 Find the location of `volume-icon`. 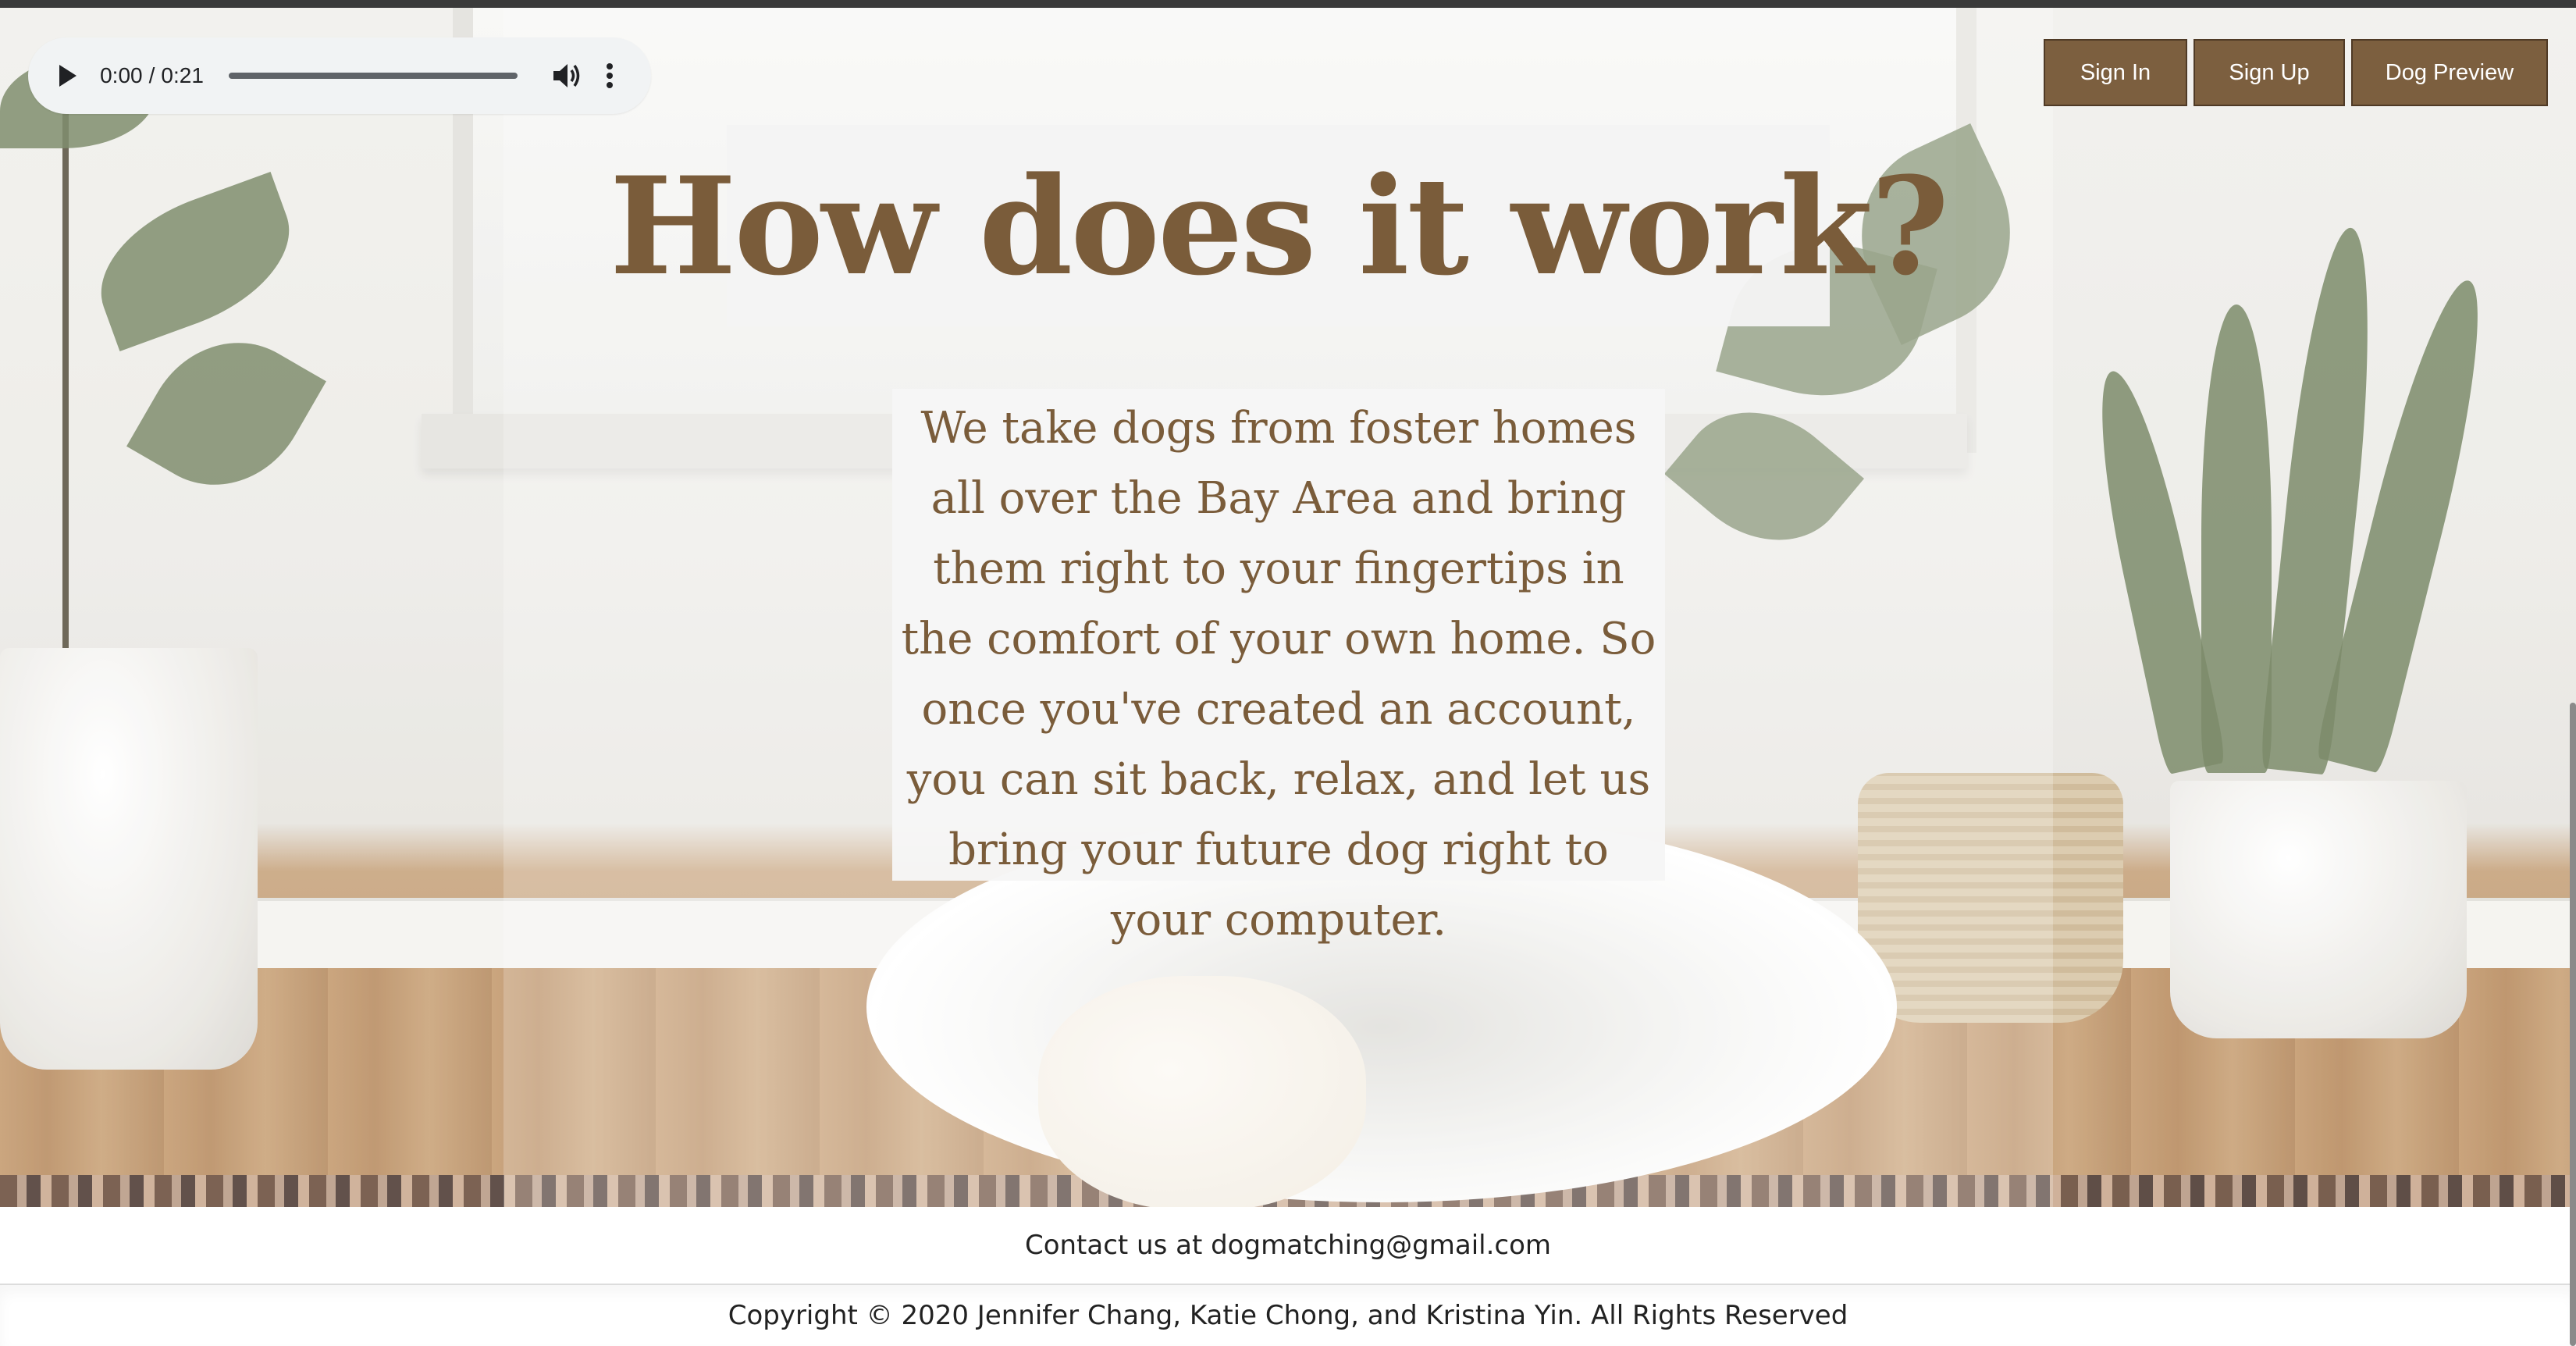

volume-icon is located at coordinates (567, 76).